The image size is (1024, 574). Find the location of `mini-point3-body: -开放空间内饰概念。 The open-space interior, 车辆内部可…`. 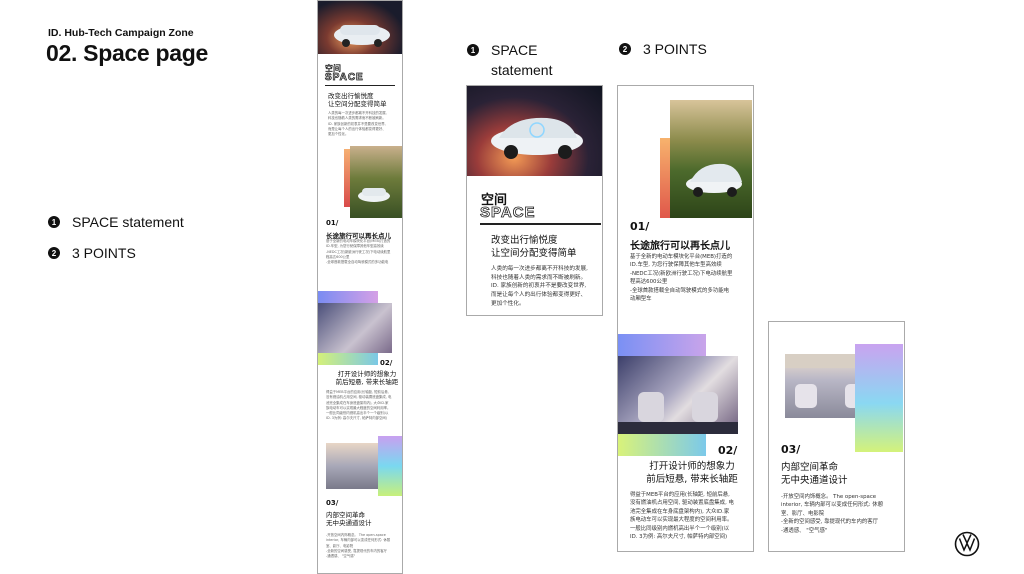

mini-point3-body: -开放空间内饰概念。 The open-space interior, 车辆内部可… is located at coordinates (358, 546).